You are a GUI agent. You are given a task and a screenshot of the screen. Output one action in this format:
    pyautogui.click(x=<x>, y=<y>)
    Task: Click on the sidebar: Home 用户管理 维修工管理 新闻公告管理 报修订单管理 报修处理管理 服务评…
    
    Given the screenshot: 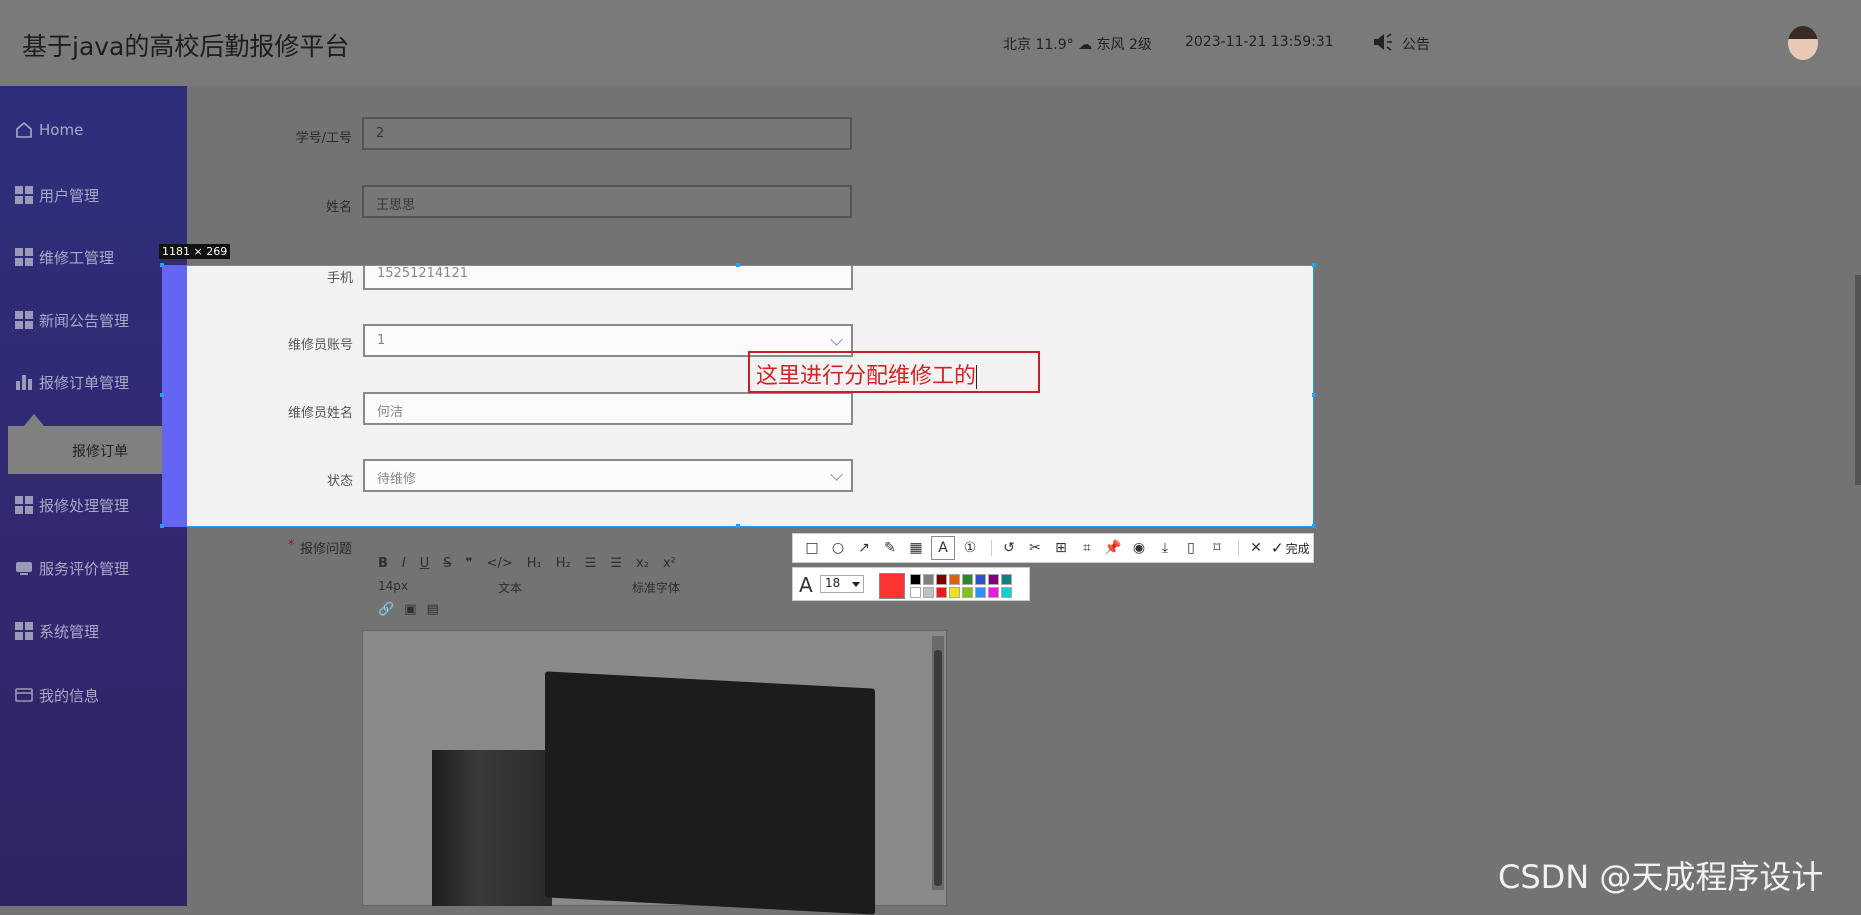 What is the action you would take?
    pyautogui.click(x=93, y=496)
    